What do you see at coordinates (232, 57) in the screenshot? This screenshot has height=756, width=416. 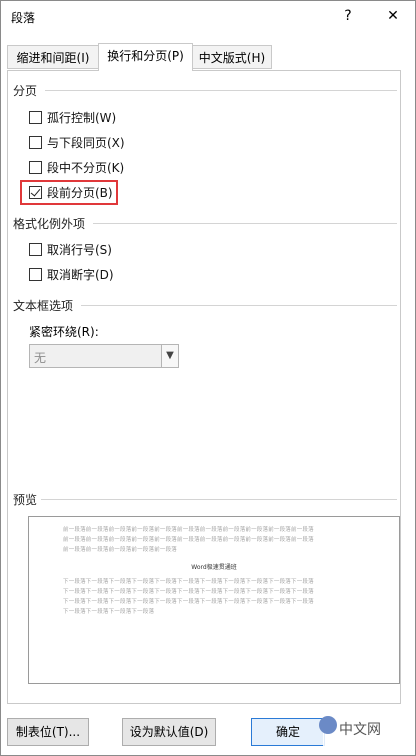 I see `tab-asian-typography: 中文版式(H)` at bounding box center [232, 57].